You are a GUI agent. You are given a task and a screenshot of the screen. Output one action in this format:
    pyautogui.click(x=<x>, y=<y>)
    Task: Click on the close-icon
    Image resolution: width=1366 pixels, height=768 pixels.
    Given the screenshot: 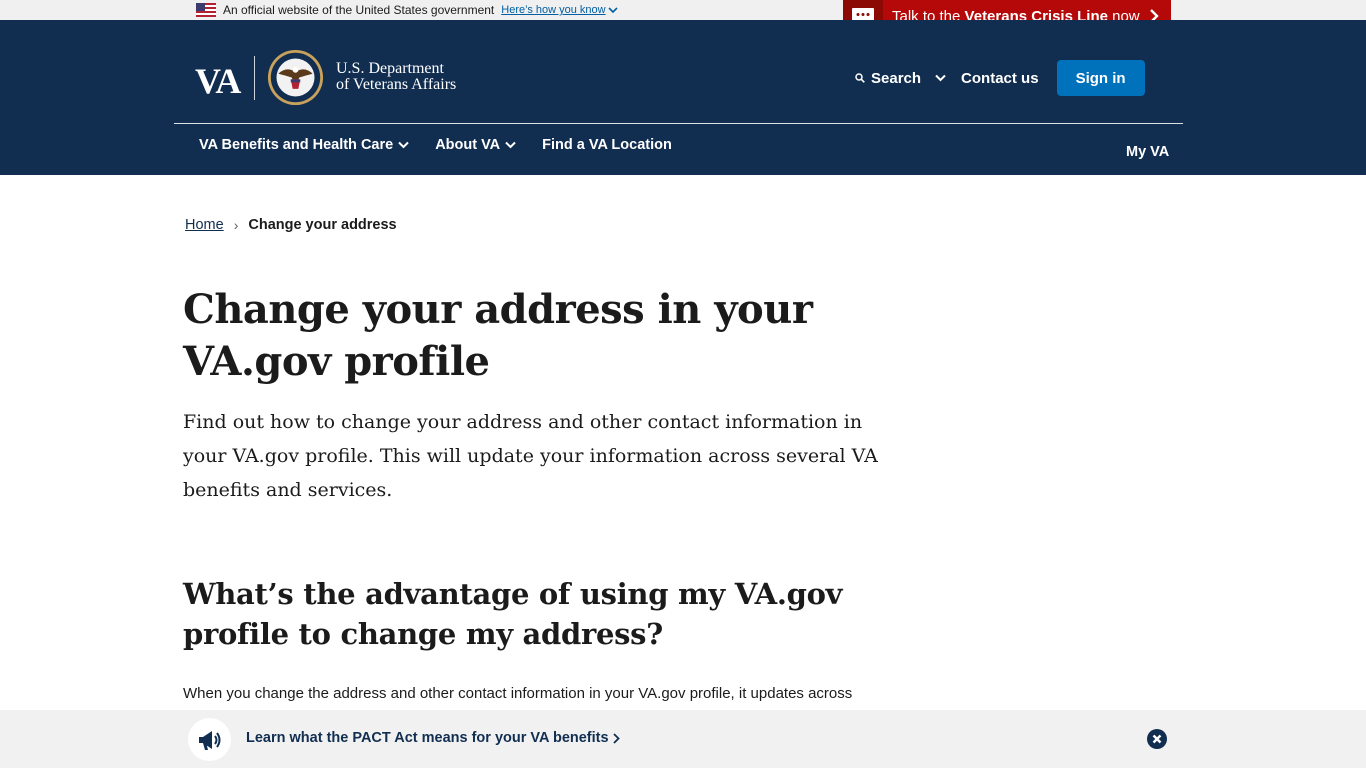 What is the action you would take?
    pyautogui.click(x=1157, y=739)
    